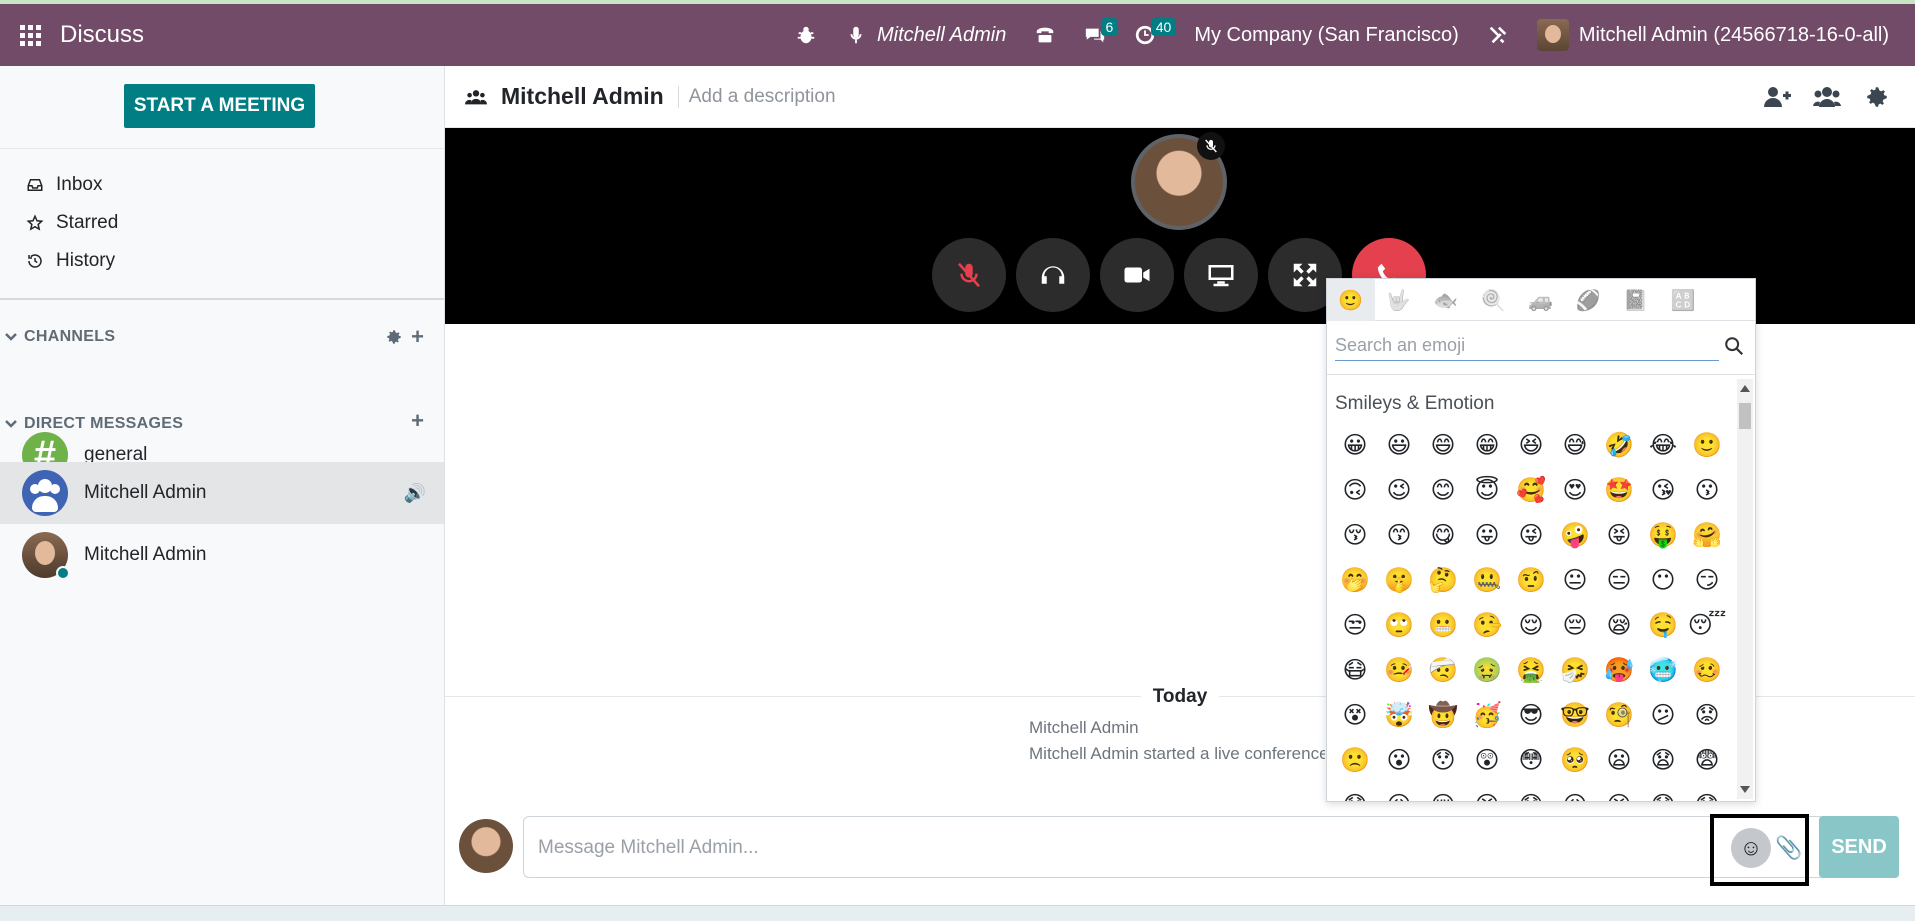  Describe the element at coordinates (925, 35) in the screenshot. I see `voice-call-indicator: Mitchell Admin` at that location.